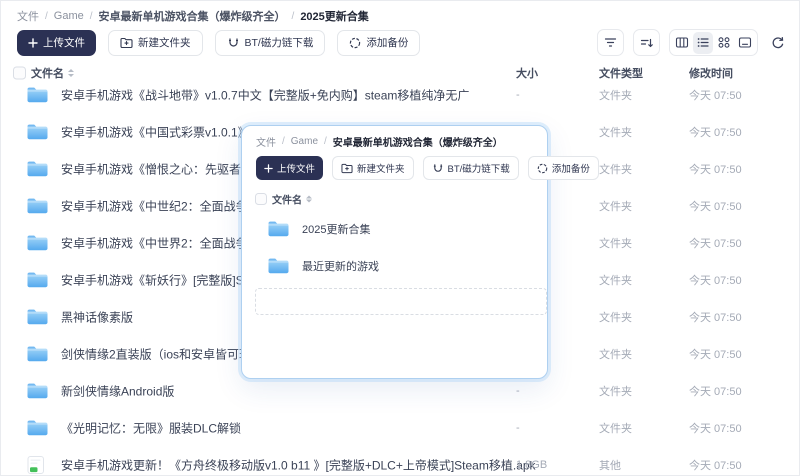  I want to click on list-view-button, so click(703, 42).